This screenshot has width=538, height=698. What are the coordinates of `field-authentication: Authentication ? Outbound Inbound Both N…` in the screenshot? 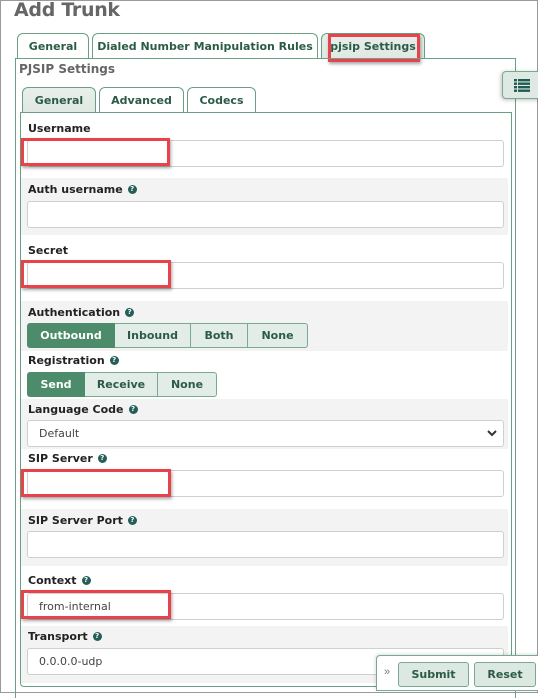 It's located at (264, 326).